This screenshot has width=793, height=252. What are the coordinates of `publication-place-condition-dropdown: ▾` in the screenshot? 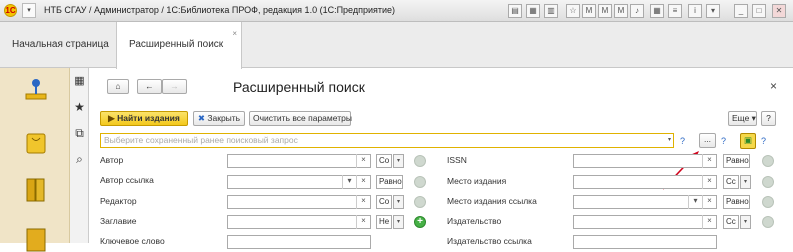 It's located at (745, 182).